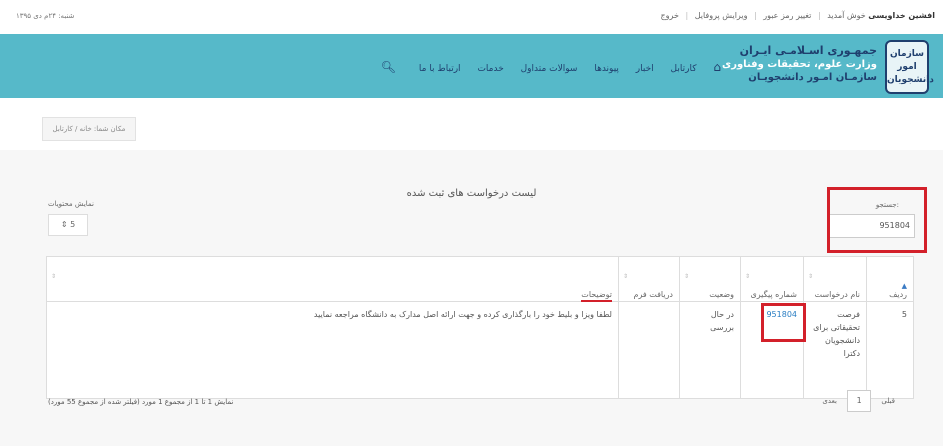 This screenshot has height=446, width=943. I want to click on search-highlight-box, so click(877, 220).